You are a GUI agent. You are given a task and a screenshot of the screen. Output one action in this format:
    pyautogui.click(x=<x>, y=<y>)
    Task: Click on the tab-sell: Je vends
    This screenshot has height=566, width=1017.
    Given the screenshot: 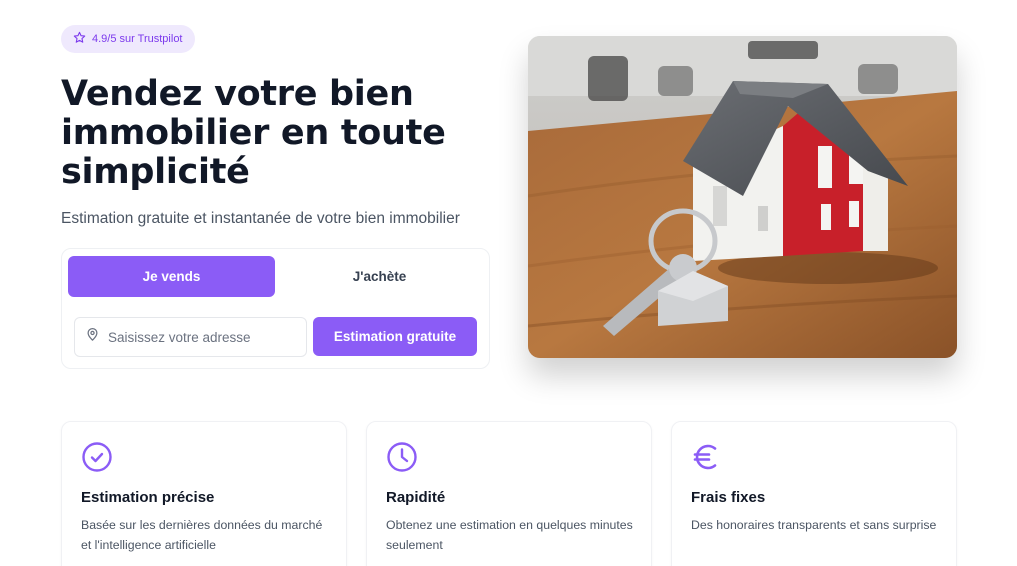 What is the action you would take?
    pyautogui.click(x=171, y=276)
    